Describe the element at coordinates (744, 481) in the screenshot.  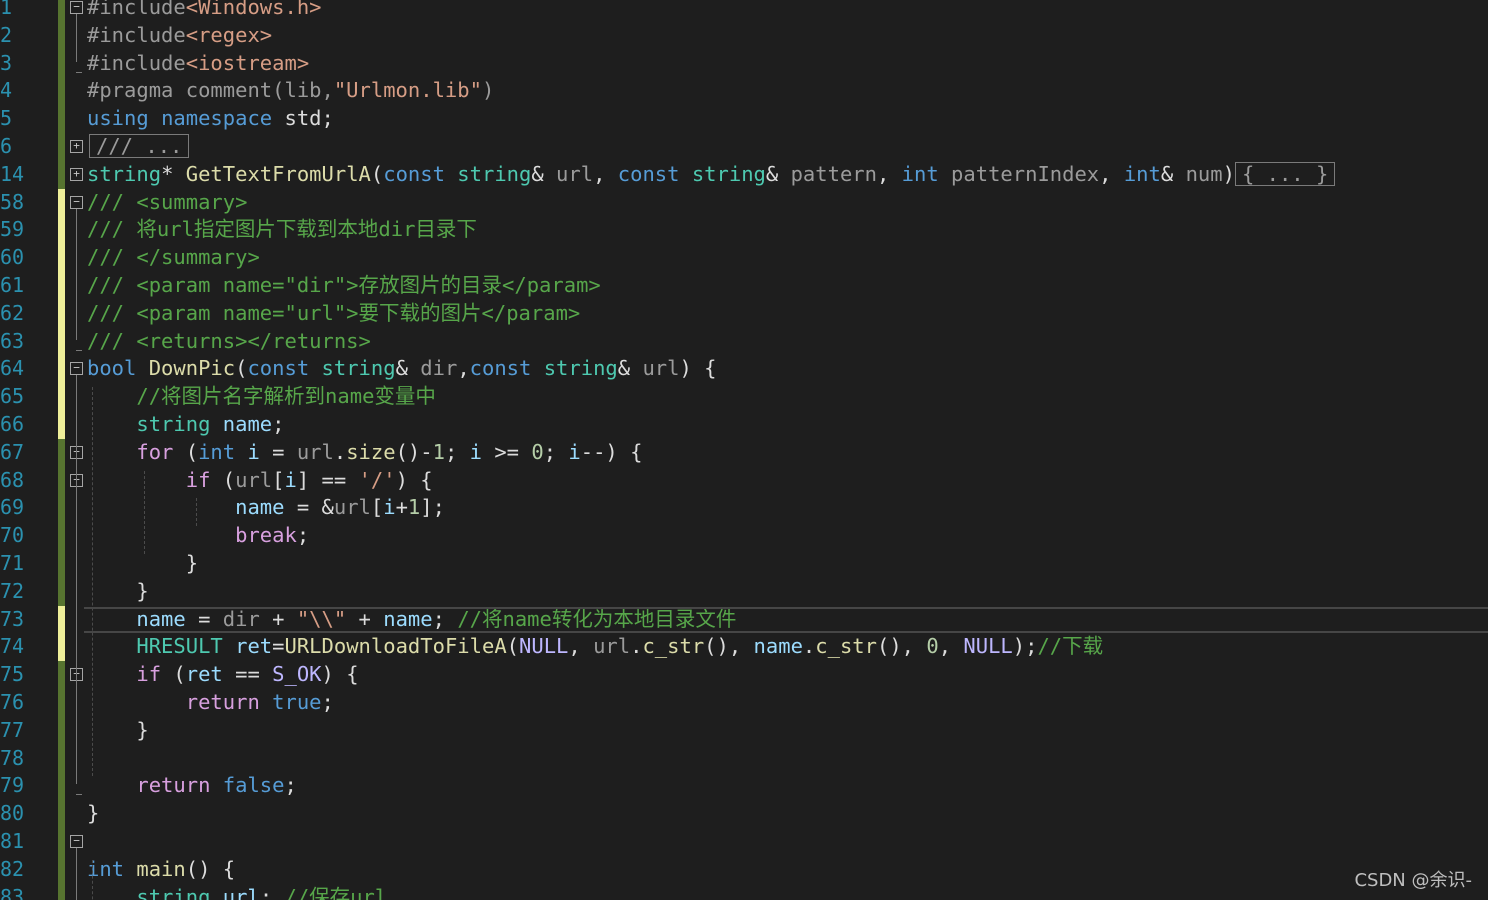
I see `code-line: 68− if (url[i] == '/') {` at that location.